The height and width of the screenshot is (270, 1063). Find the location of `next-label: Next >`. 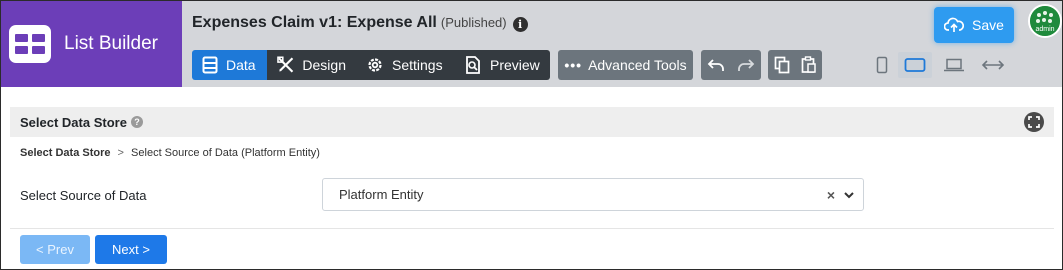

next-label: Next > is located at coordinates (131, 249).